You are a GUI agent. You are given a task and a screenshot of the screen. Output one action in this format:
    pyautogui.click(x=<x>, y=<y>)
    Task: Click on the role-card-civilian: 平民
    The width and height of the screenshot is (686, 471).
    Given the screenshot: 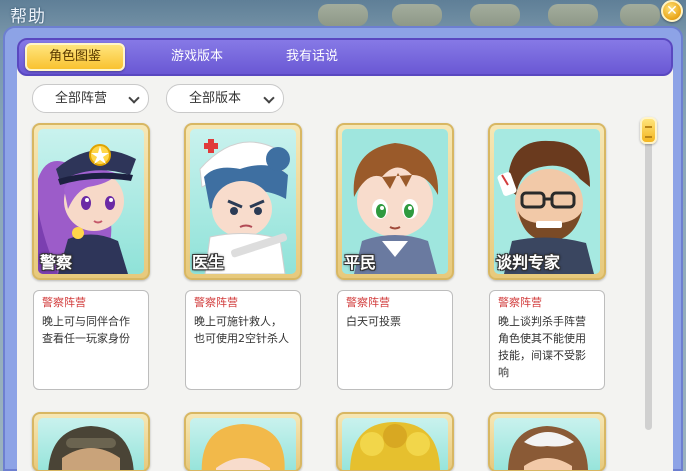 What is the action you would take?
    pyautogui.click(x=395, y=201)
    